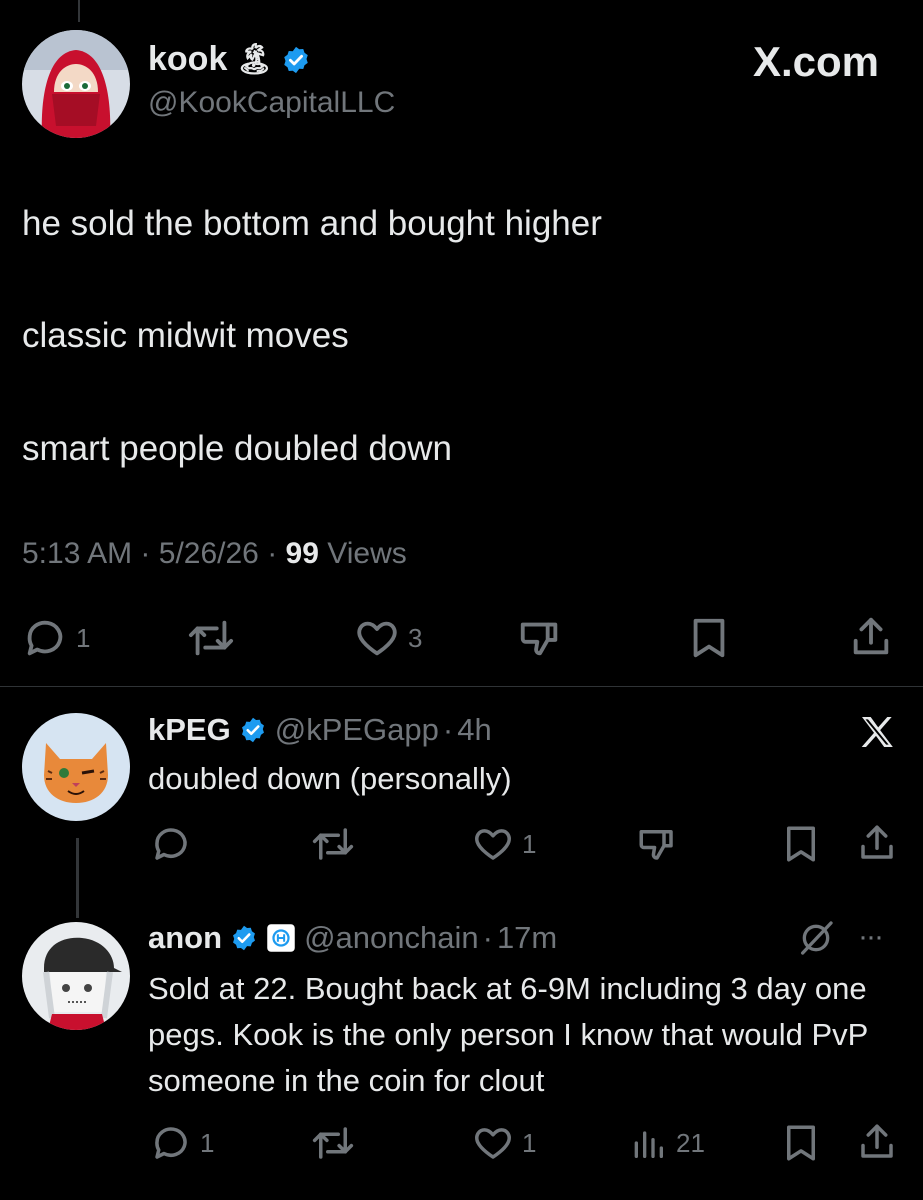 The height and width of the screenshot is (1200, 923). Describe the element at coordinates (271, 103) in the screenshot. I see `author-handle: @KookCapitalLLC` at that location.